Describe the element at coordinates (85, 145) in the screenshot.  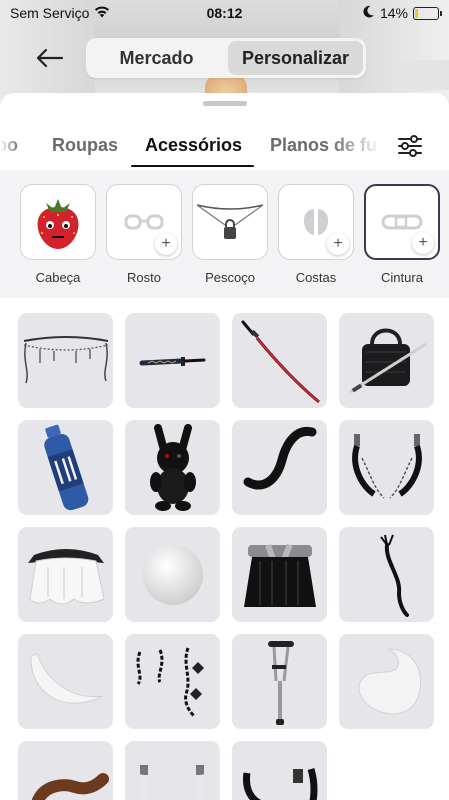
I see `tab-roupas: Roupas` at that location.